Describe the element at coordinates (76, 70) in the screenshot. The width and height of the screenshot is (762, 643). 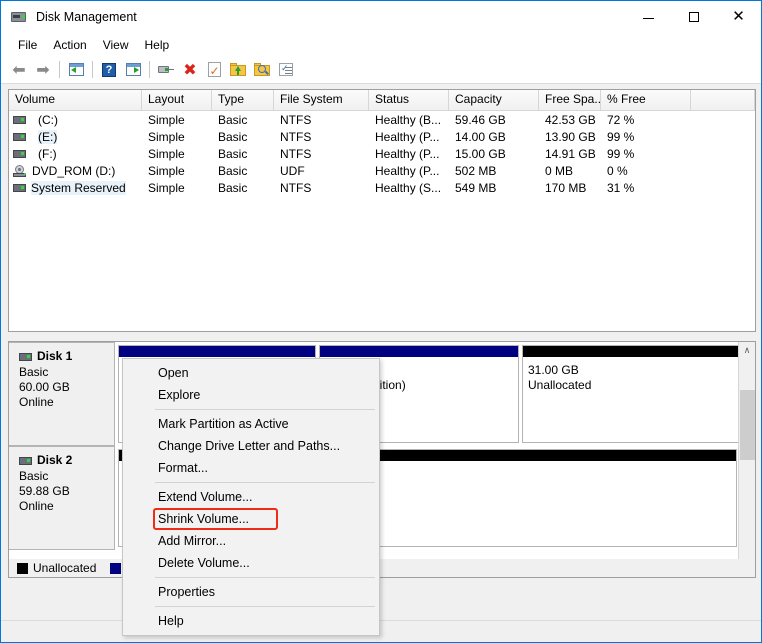
I see `show-hide-console-tree-button` at that location.